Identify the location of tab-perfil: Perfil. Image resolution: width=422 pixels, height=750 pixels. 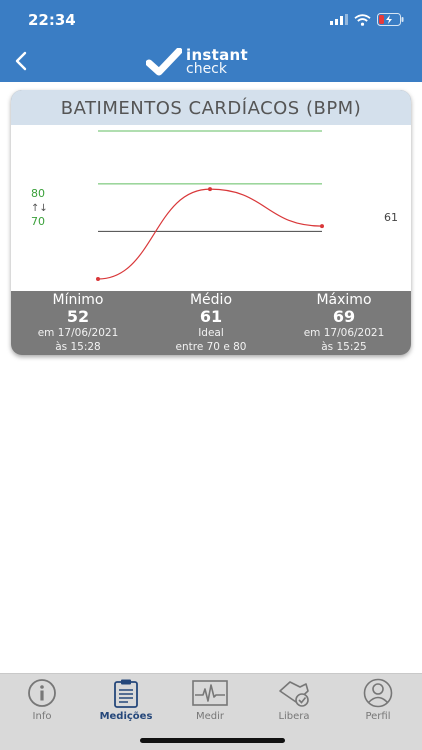
(378, 700).